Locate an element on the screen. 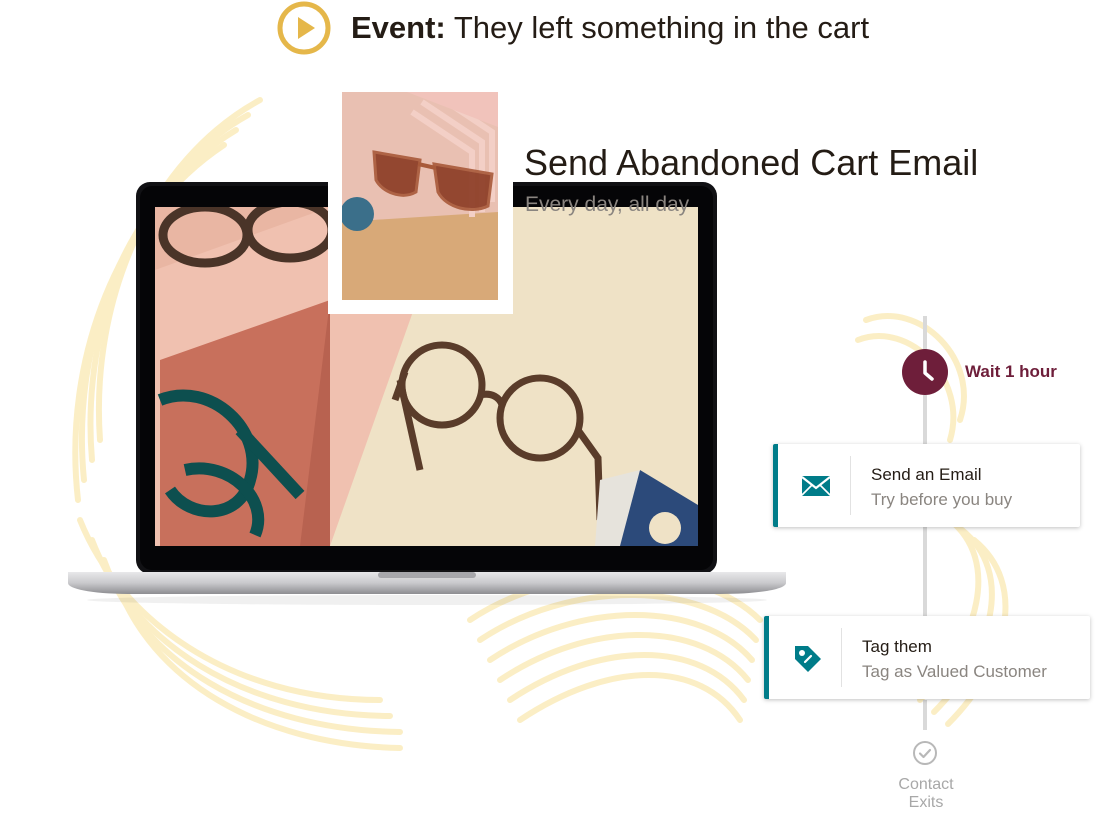 This screenshot has height=822, width=1096. step-title: Send an Email is located at coordinates (926, 474).